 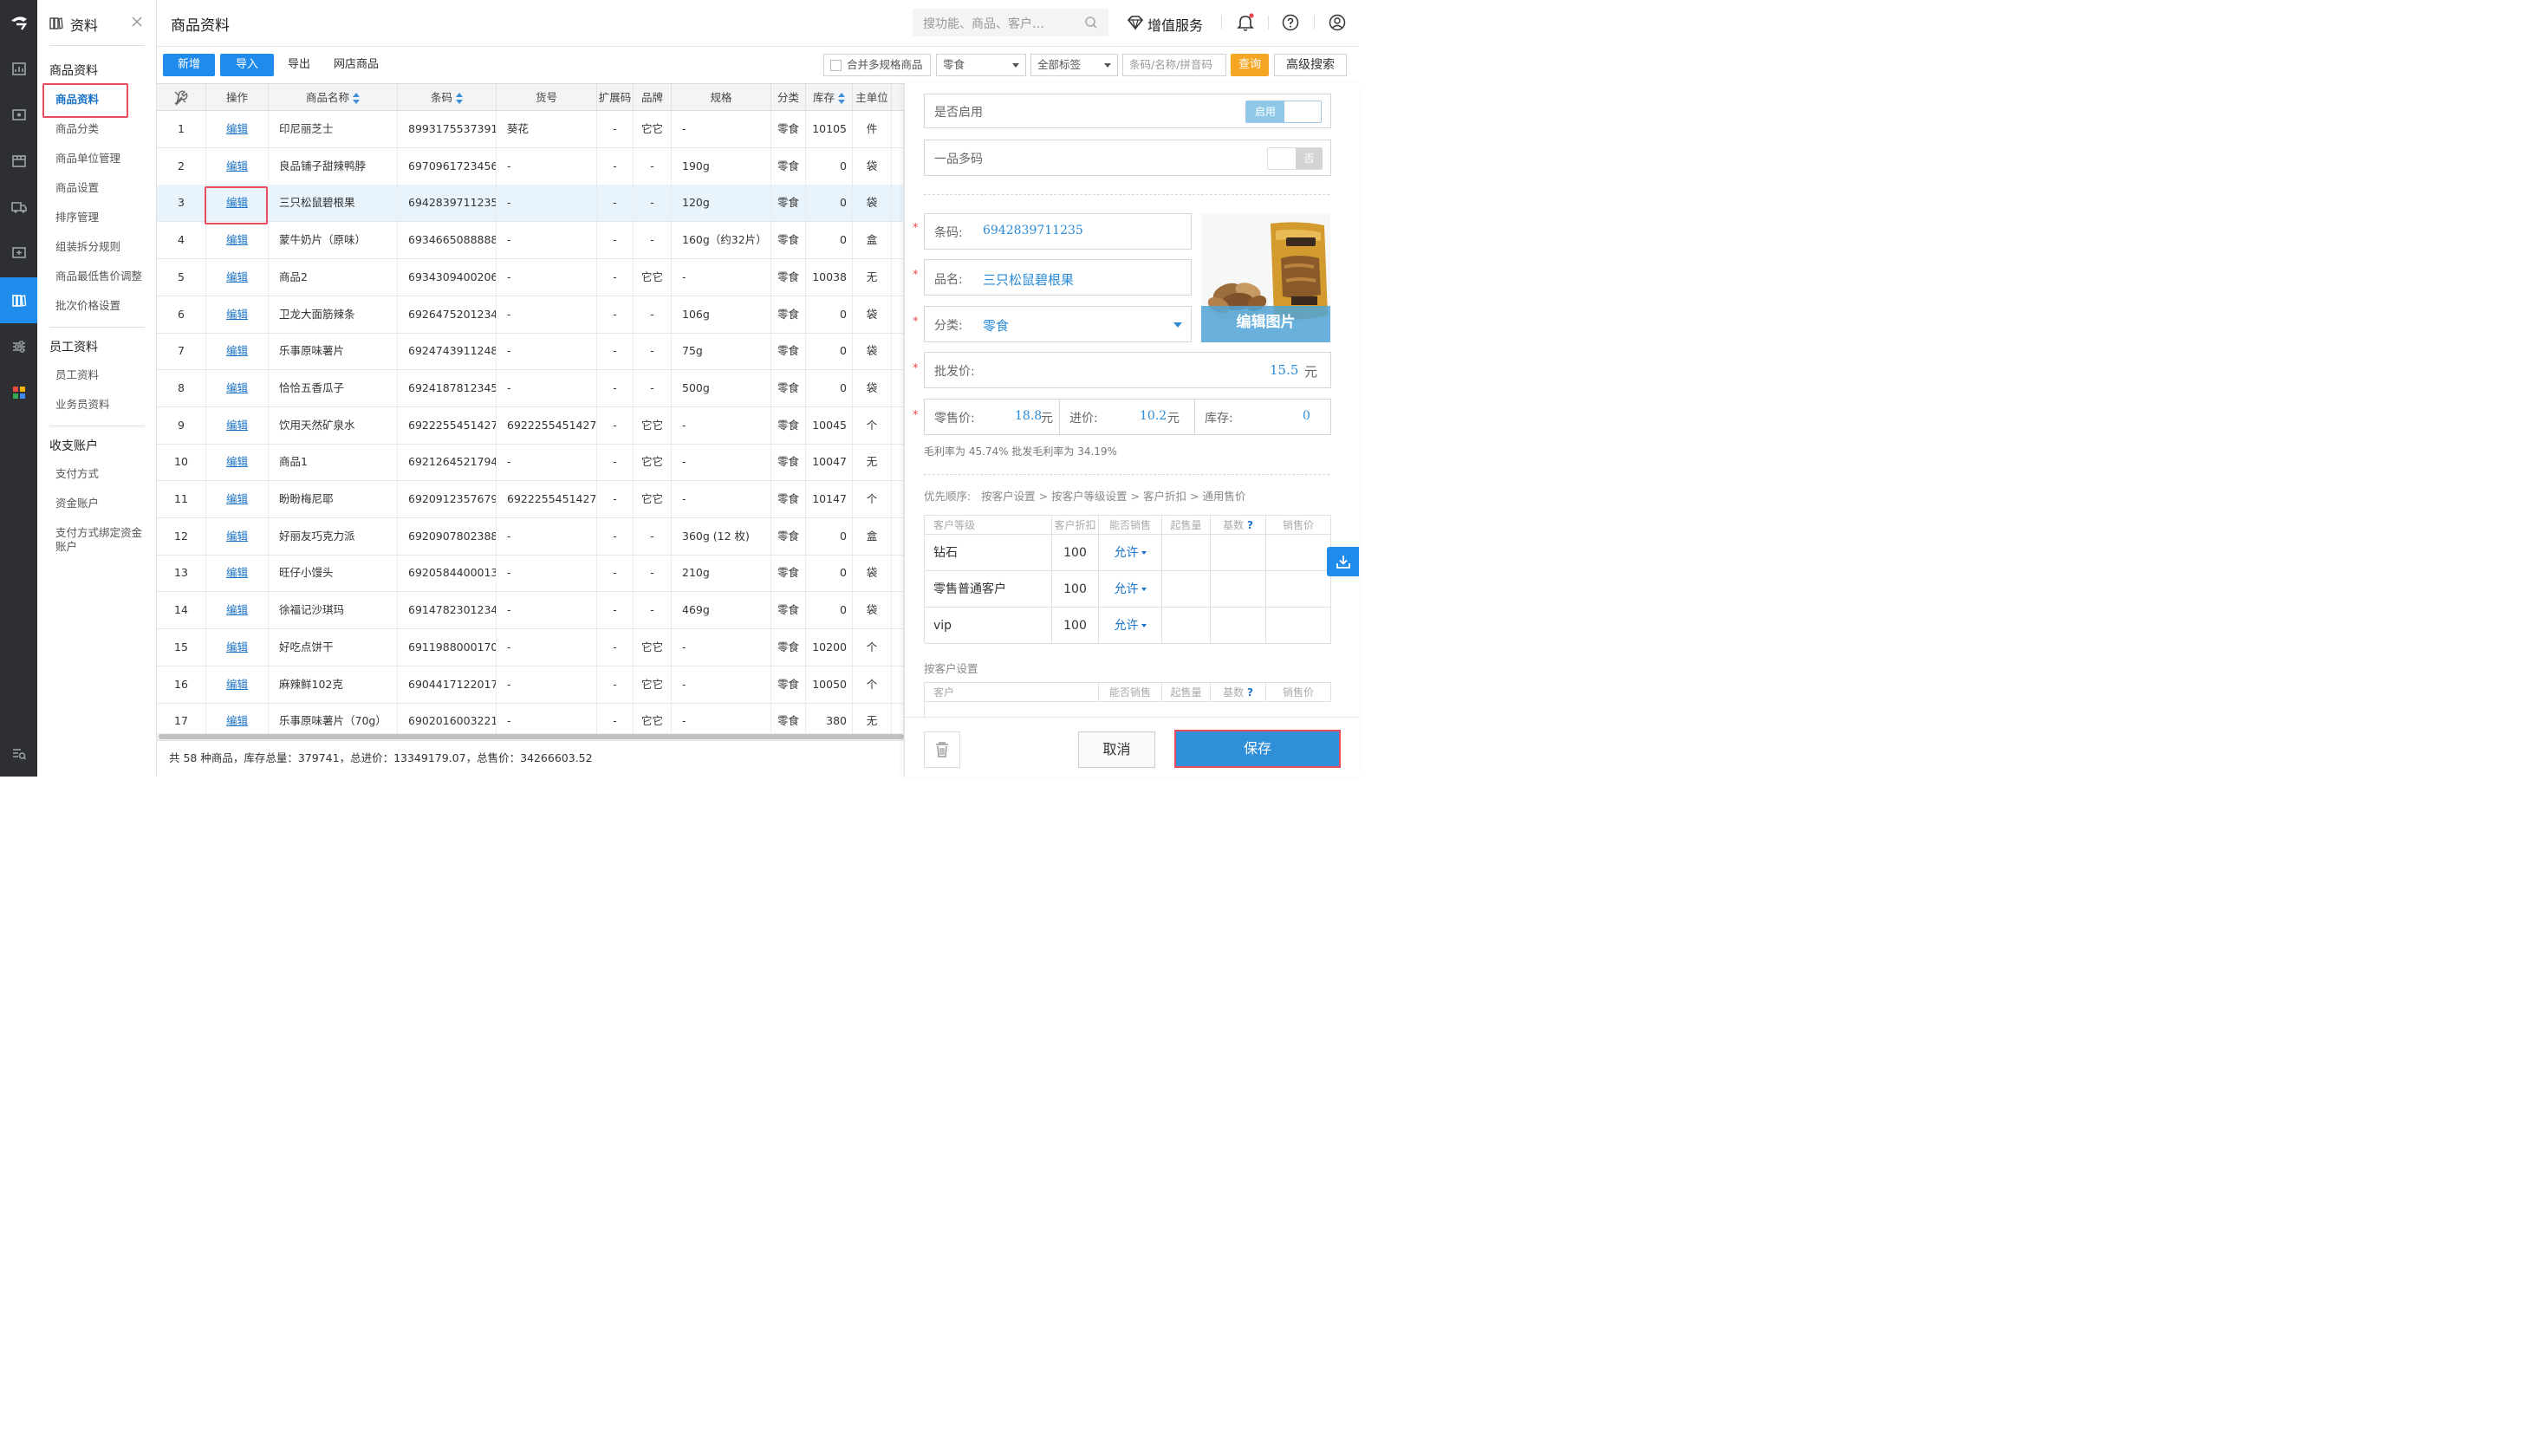 What do you see at coordinates (18, 23) in the screenshot?
I see `logo-icon` at bounding box center [18, 23].